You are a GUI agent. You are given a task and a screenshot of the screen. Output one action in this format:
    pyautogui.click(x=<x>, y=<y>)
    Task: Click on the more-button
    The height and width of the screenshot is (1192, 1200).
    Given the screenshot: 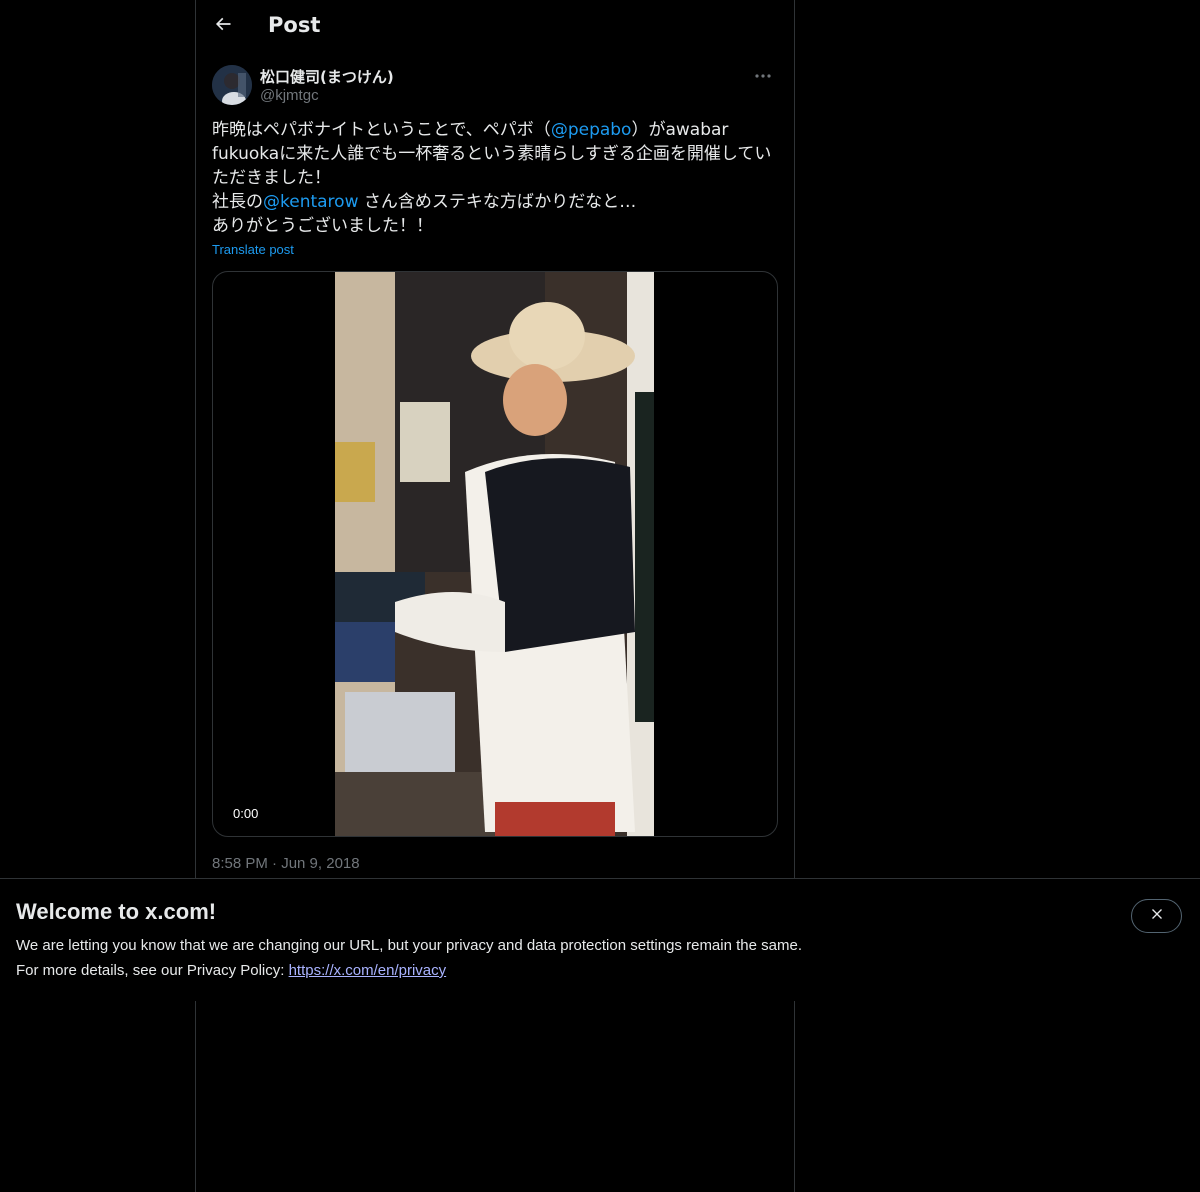 What is the action you would take?
    pyautogui.click(x=763, y=75)
    